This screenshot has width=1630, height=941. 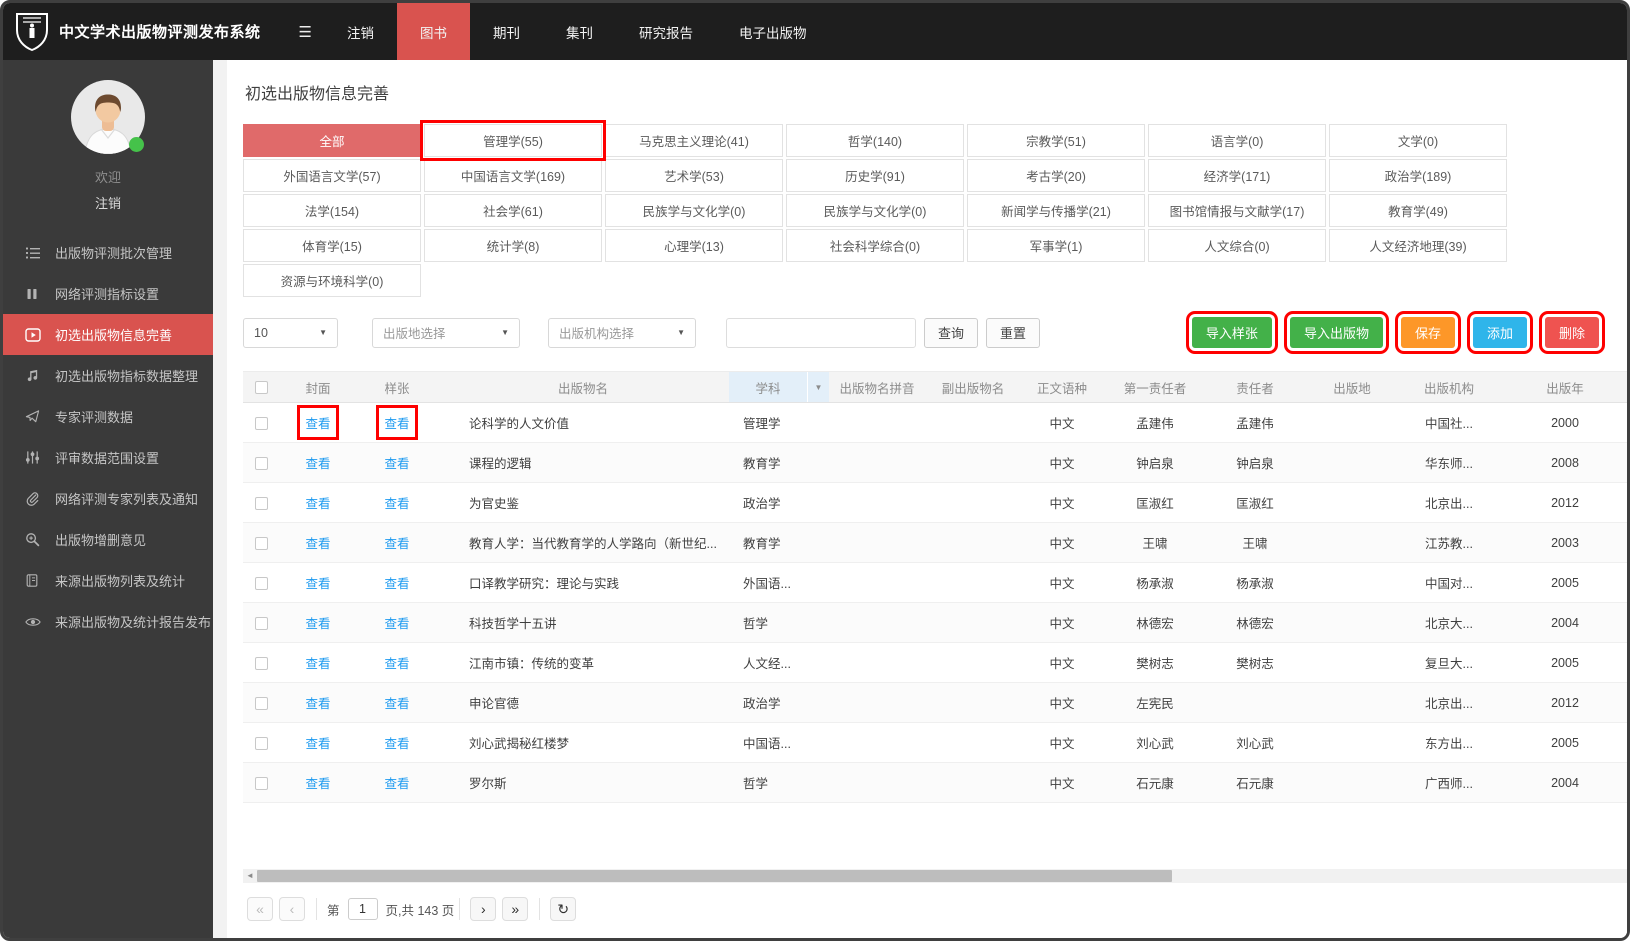 What do you see at coordinates (875, 175) in the screenshot?
I see `category-button-10: 历史学(91)` at bounding box center [875, 175].